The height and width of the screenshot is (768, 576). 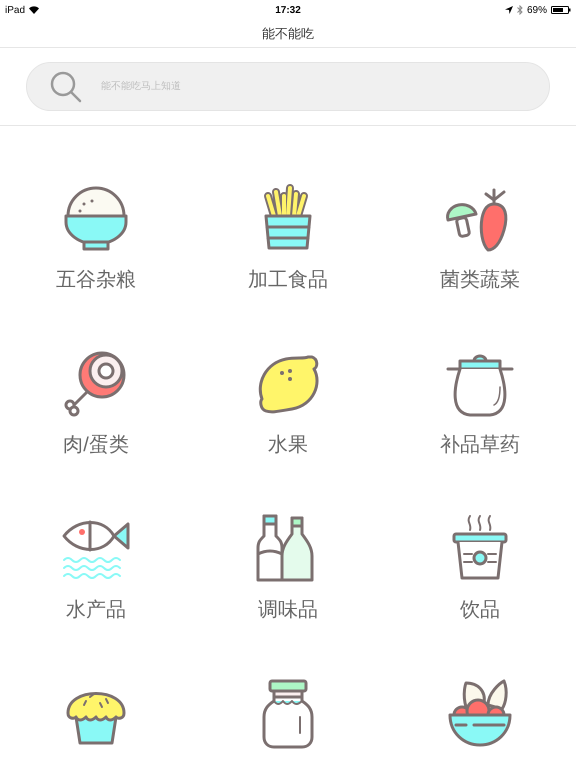 I want to click on category-label: 调味品, so click(x=288, y=610).